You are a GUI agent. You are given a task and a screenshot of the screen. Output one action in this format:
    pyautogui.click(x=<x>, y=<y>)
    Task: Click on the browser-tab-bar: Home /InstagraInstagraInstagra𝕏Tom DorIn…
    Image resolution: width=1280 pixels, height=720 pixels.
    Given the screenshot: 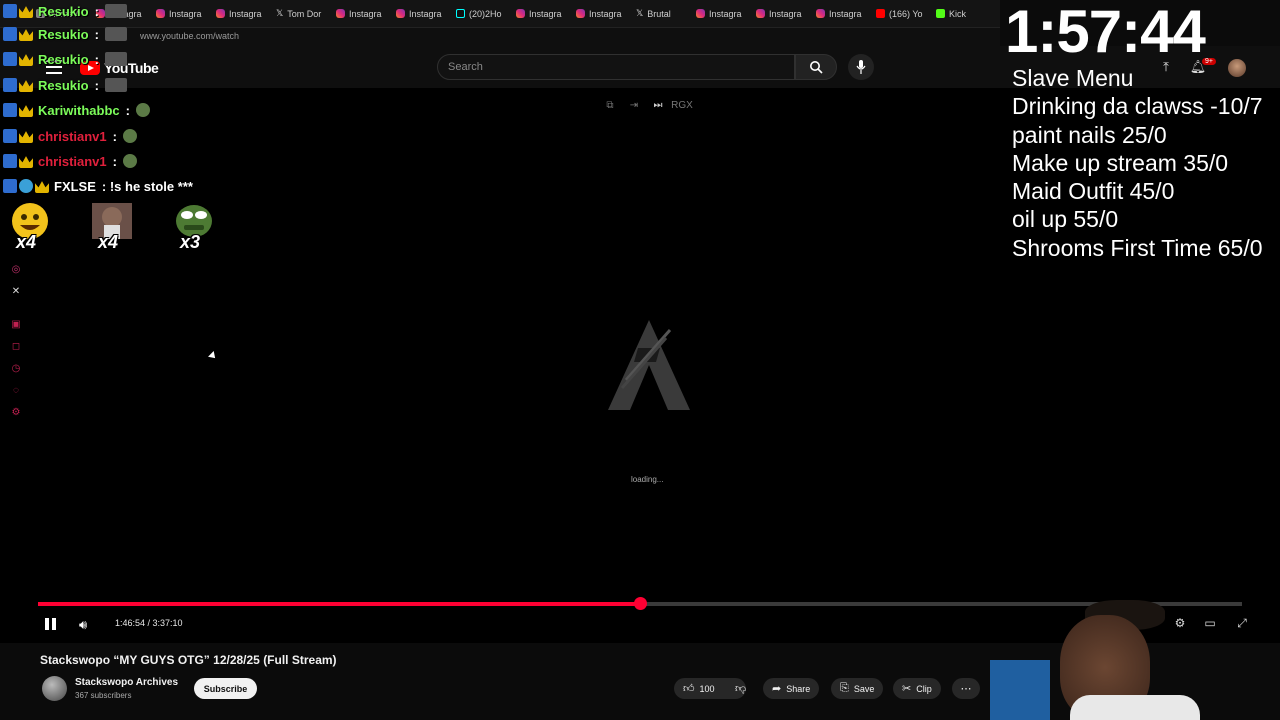 What is the action you would take?
    pyautogui.click(x=500, y=14)
    